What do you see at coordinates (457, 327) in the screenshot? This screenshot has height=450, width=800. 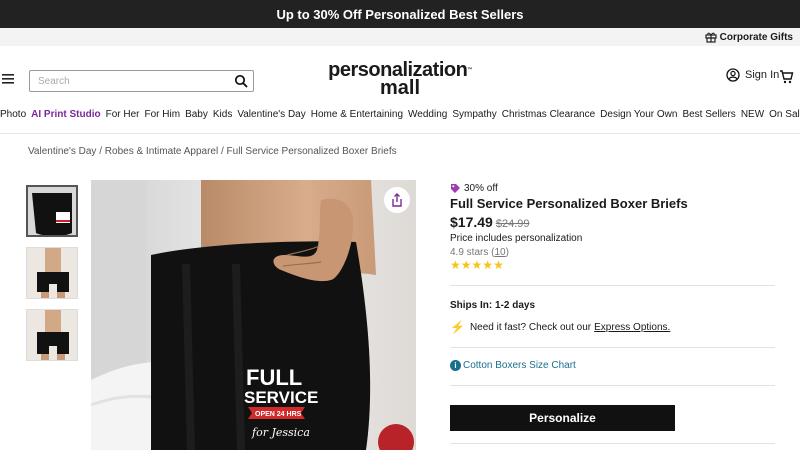 I see `lightning-icon: ⚡` at bounding box center [457, 327].